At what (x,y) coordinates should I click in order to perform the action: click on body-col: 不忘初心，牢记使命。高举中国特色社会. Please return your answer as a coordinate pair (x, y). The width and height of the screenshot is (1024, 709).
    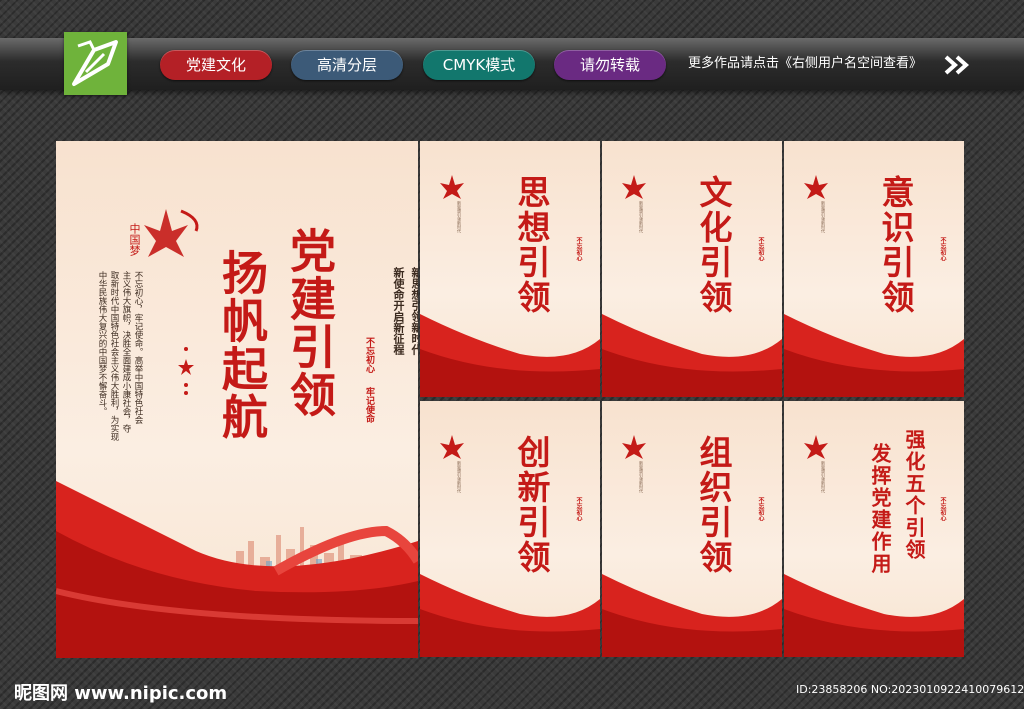
    Looking at the image, I should click on (138, 347).